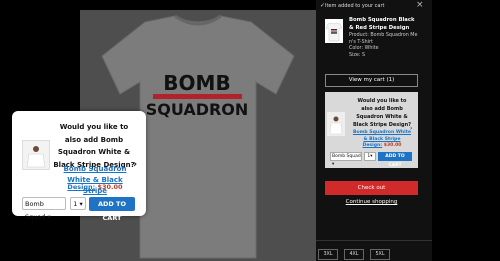  What do you see at coordinates (197, 96) in the screenshot?
I see `shirt-red-stripe` at bounding box center [197, 96].